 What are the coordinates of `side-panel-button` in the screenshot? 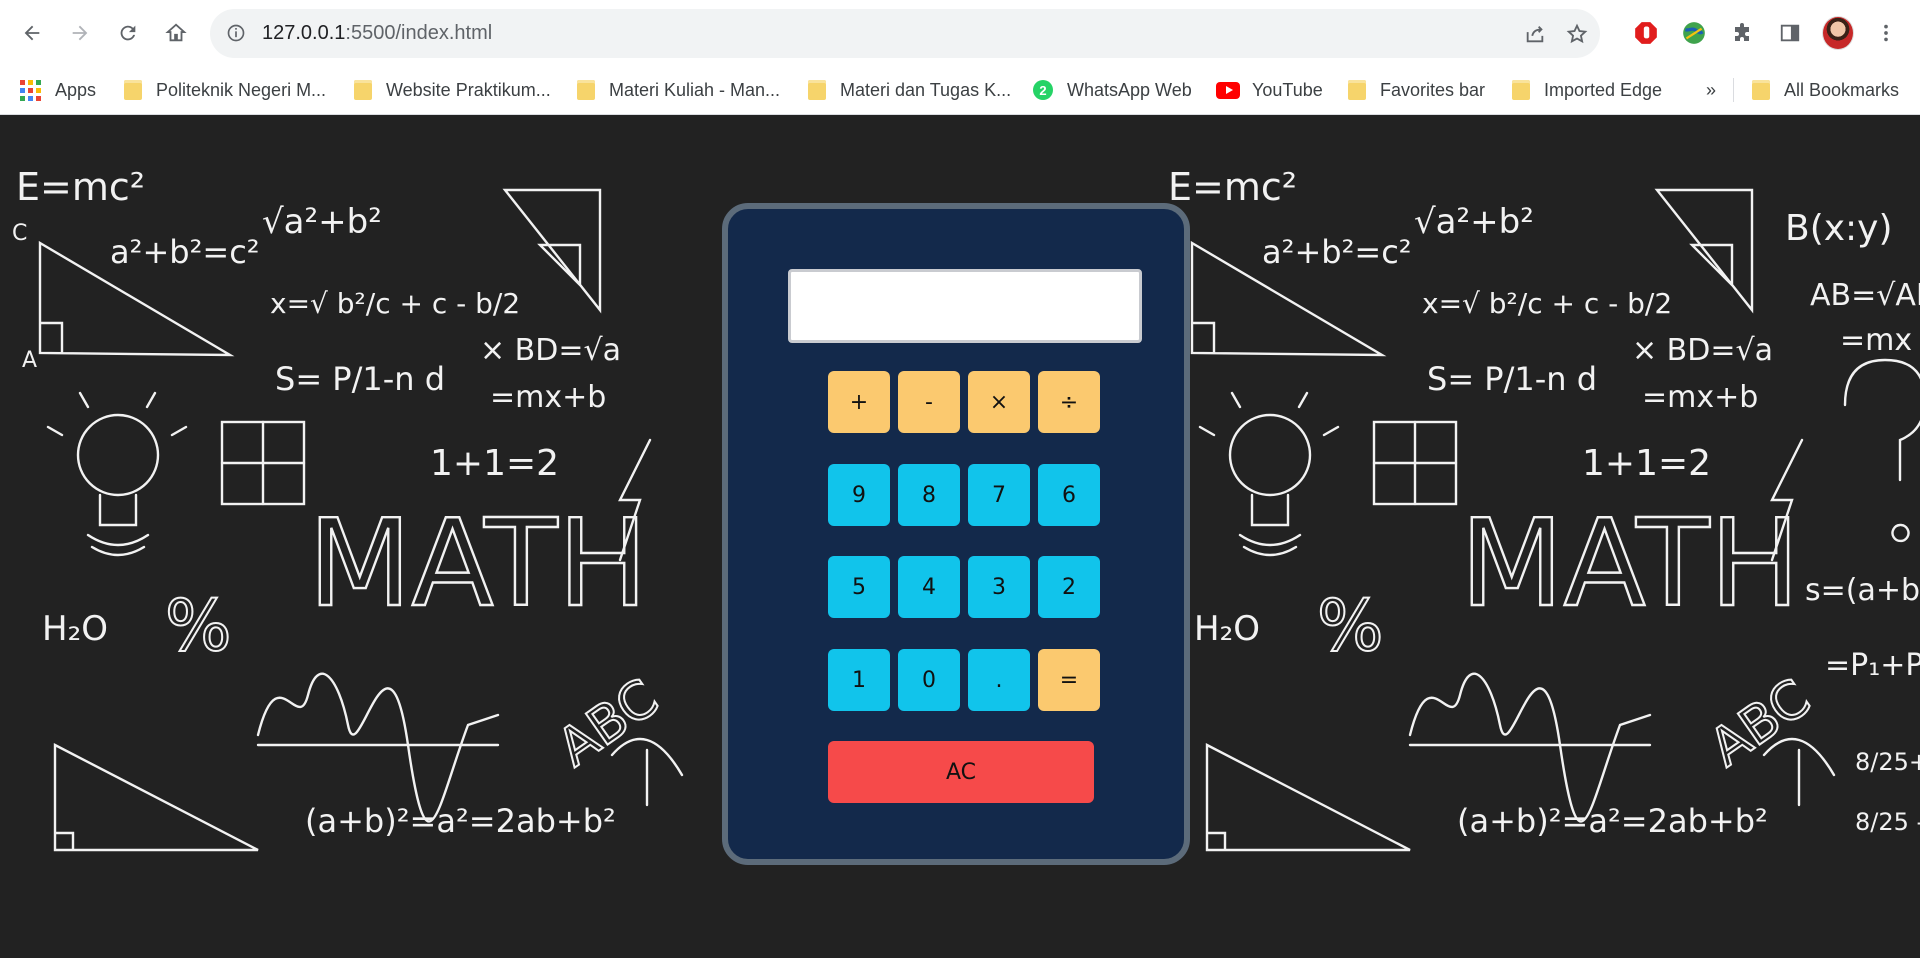 It's located at (1790, 33).